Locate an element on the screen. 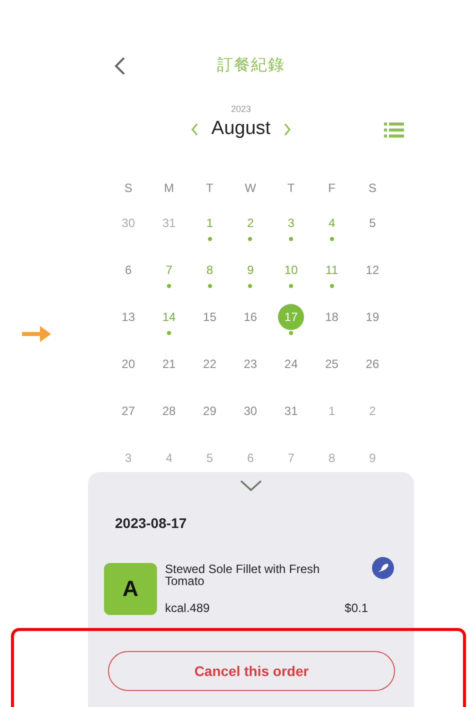  cancel-order-button: Cancel this order is located at coordinates (251, 671).